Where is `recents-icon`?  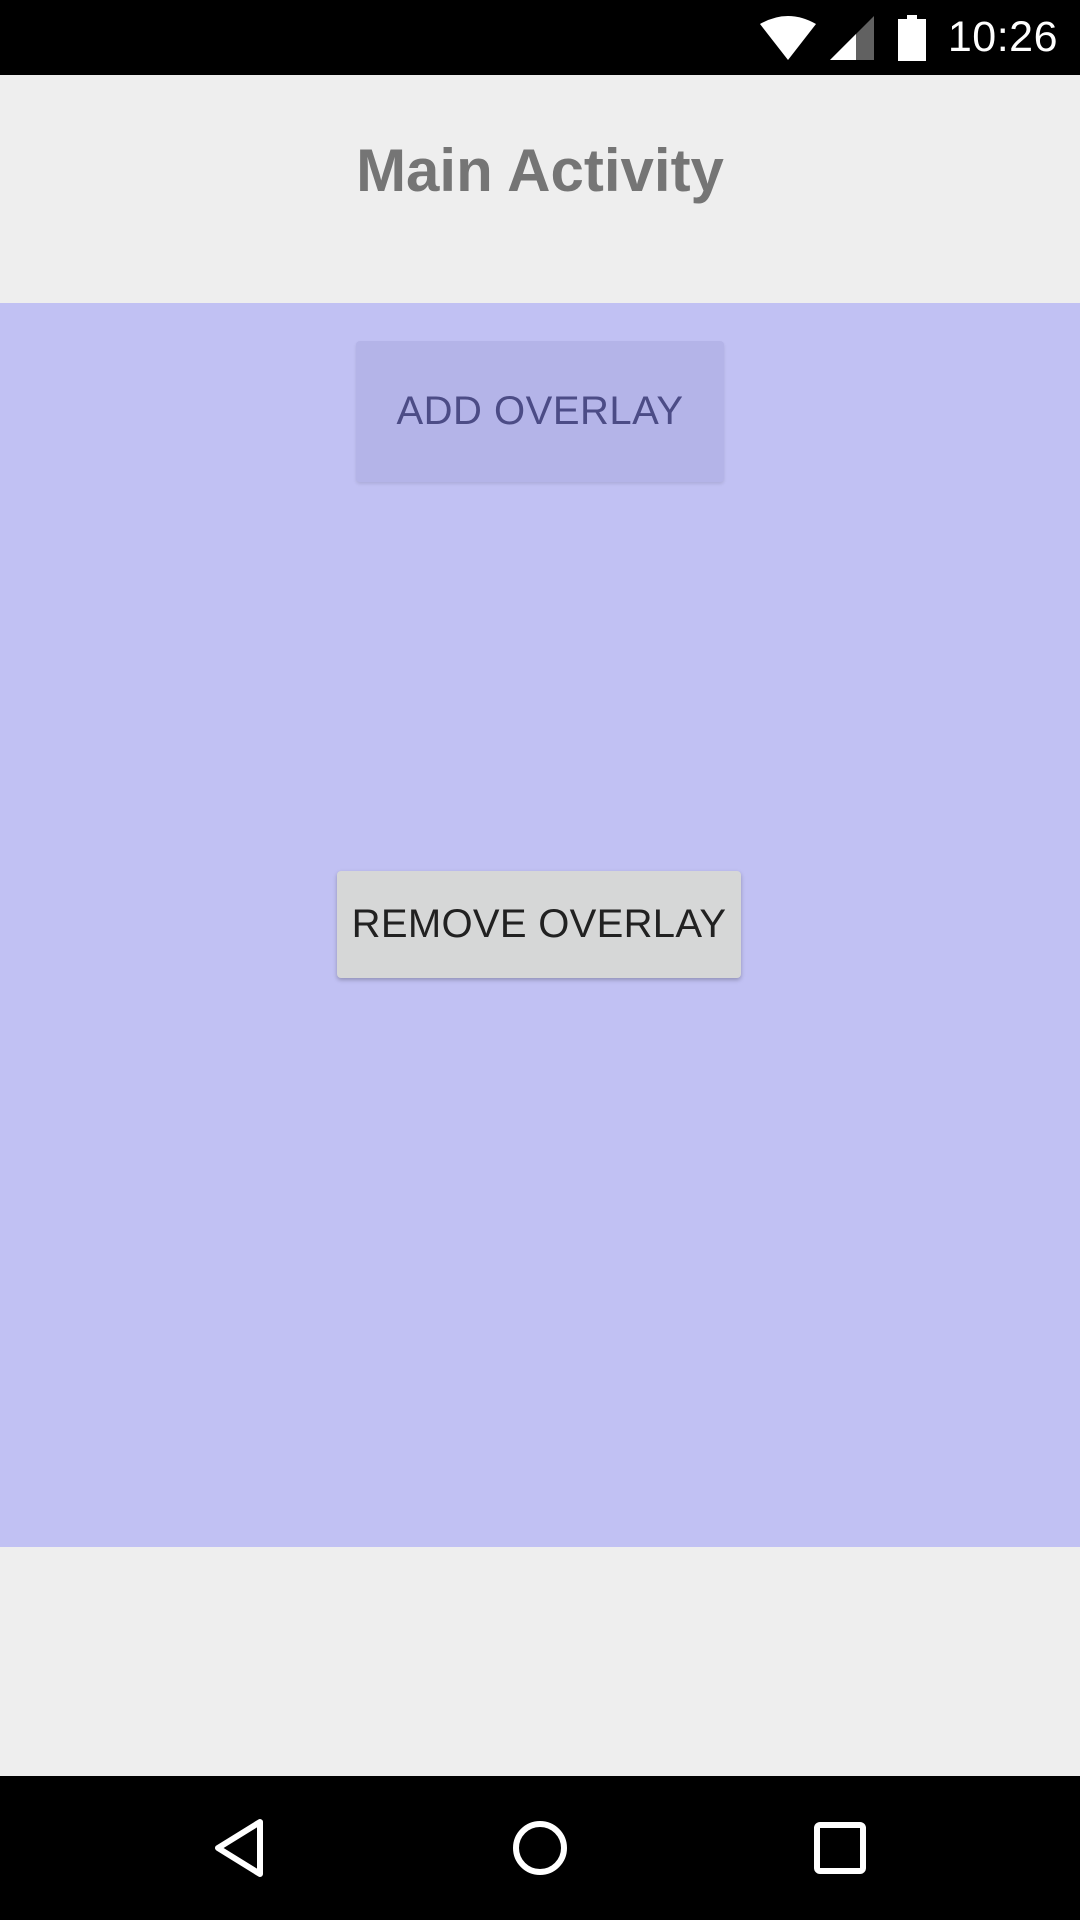
recents-icon is located at coordinates (840, 1848).